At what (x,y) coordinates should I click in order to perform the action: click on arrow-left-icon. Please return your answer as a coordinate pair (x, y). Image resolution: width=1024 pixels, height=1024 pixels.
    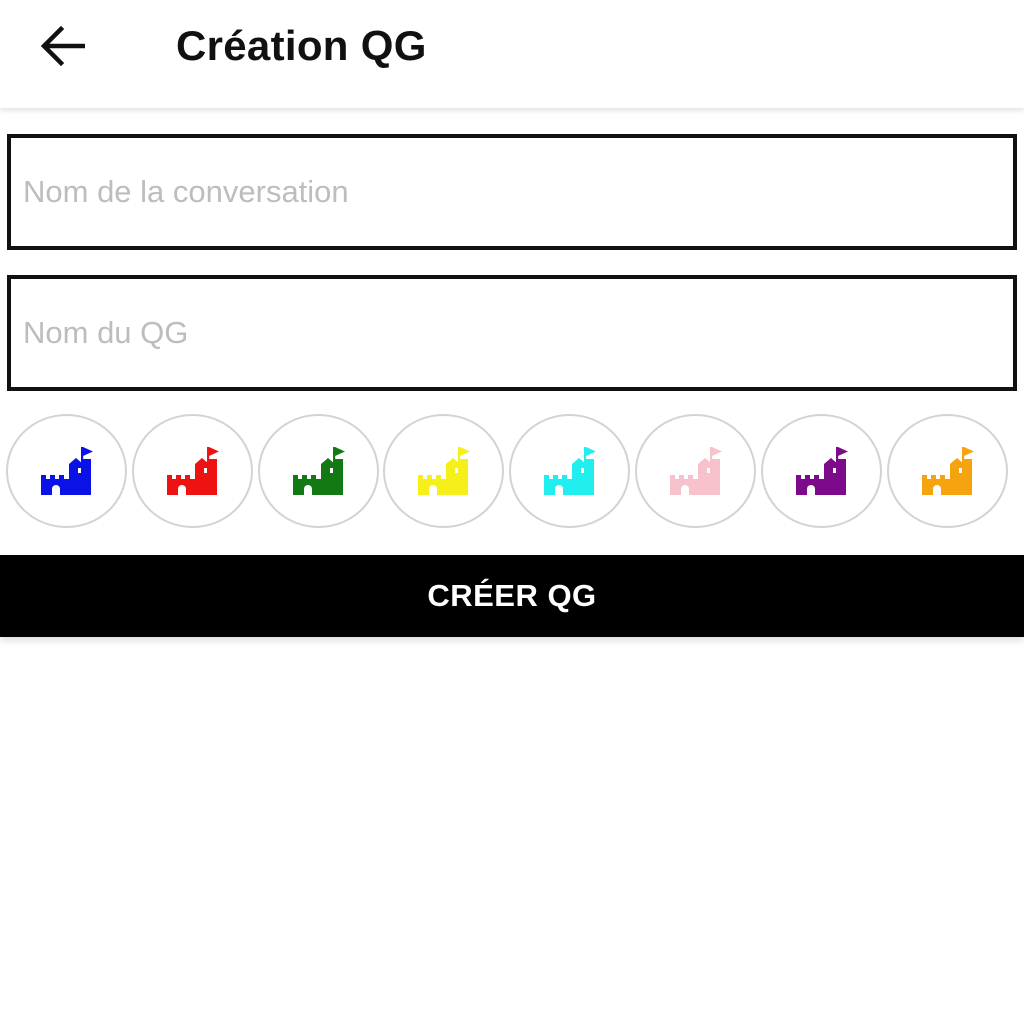
    Looking at the image, I should click on (62, 46).